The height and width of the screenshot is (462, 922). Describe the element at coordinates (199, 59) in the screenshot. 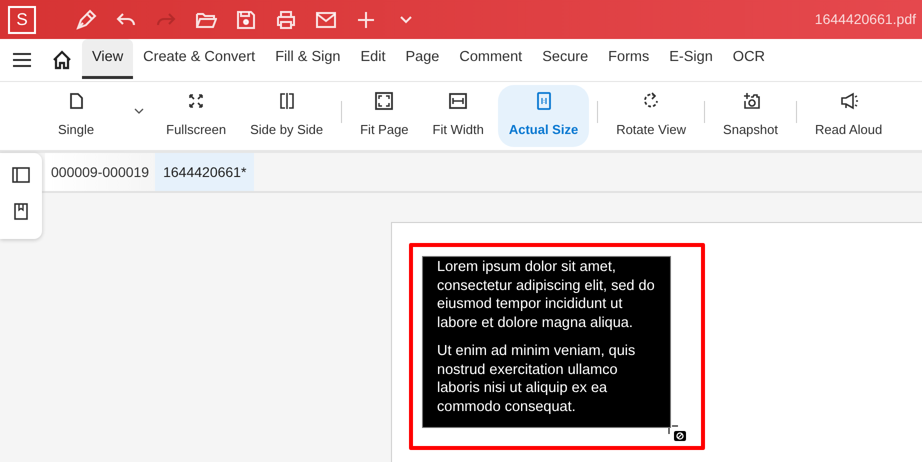

I see `menu-tab: Create & Convert` at that location.